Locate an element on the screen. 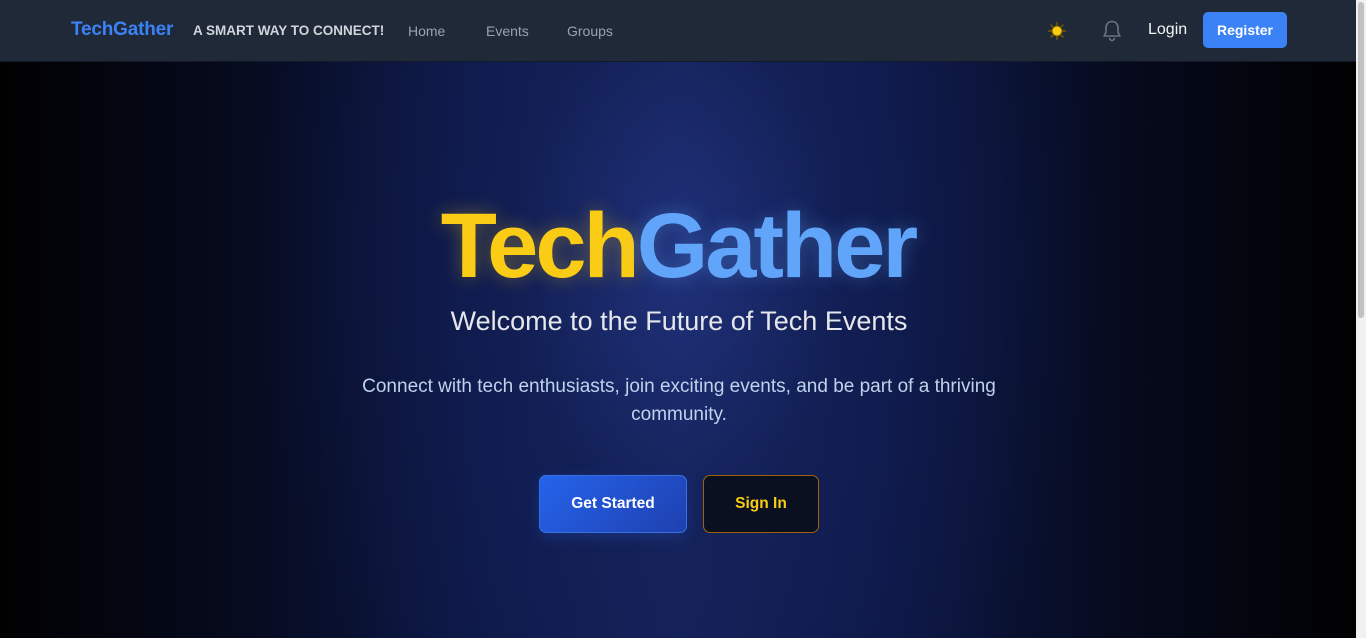 The width and height of the screenshot is (1366, 638). brand-tagline: A SMART WAY TO CONNECT! is located at coordinates (289, 30).